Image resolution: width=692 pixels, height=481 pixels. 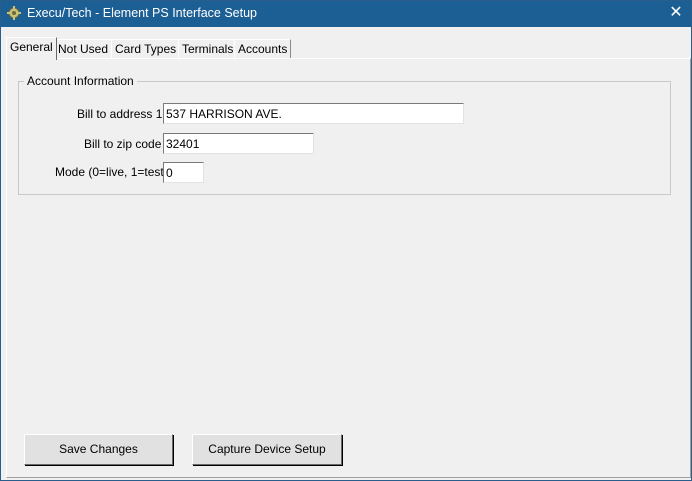 What do you see at coordinates (313, 113) in the screenshot?
I see `bill-address-input` at bounding box center [313, 113].